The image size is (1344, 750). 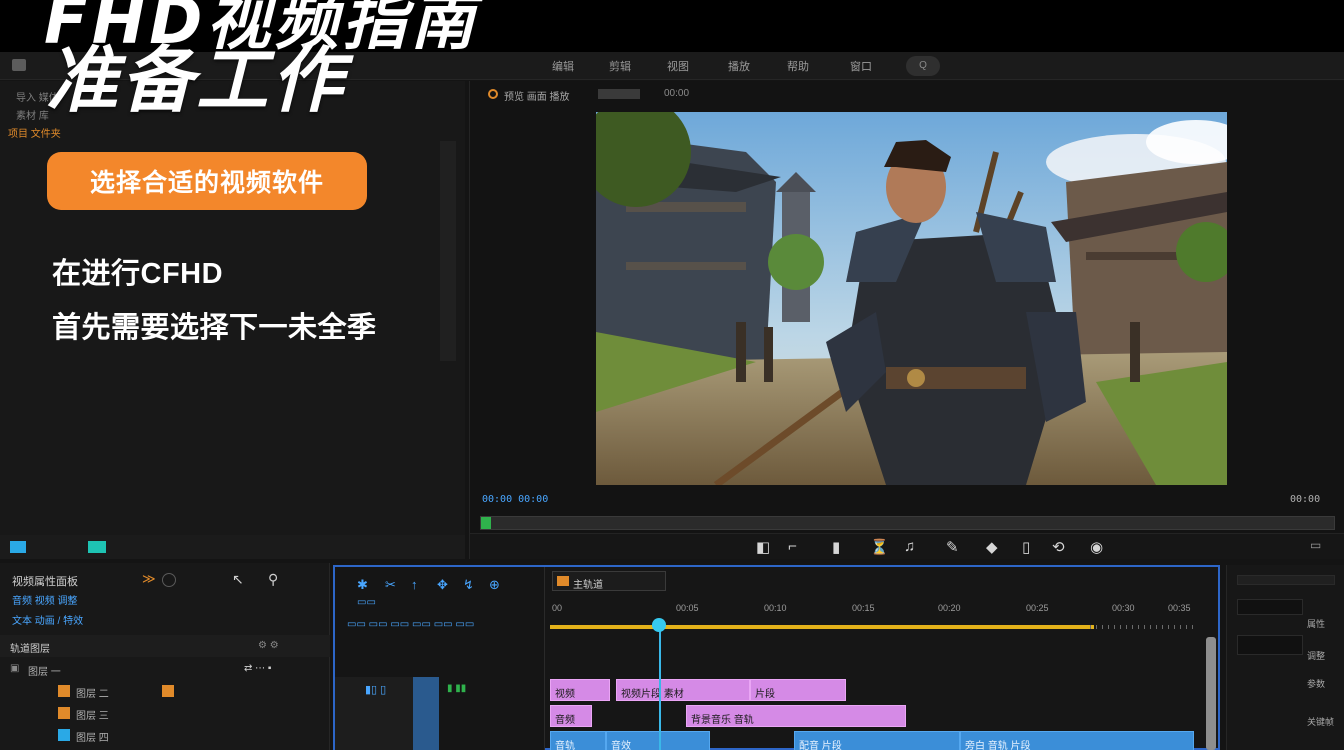 What do you see at coordinates (660, 684) in the screenshot?
I see `playhead` at bounding box center [660, 684].